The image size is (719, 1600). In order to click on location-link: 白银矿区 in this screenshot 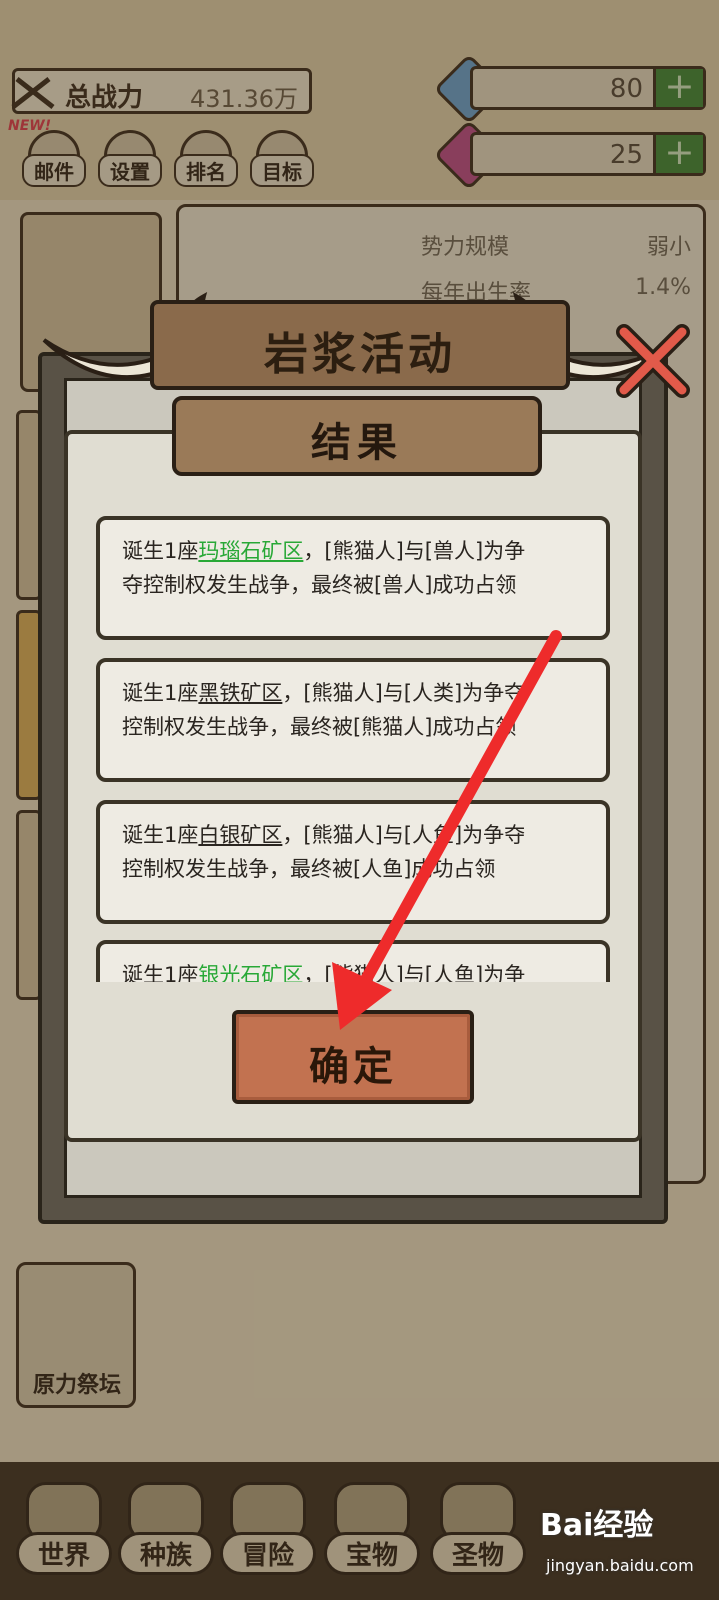, I will do `click(240, 835)`.